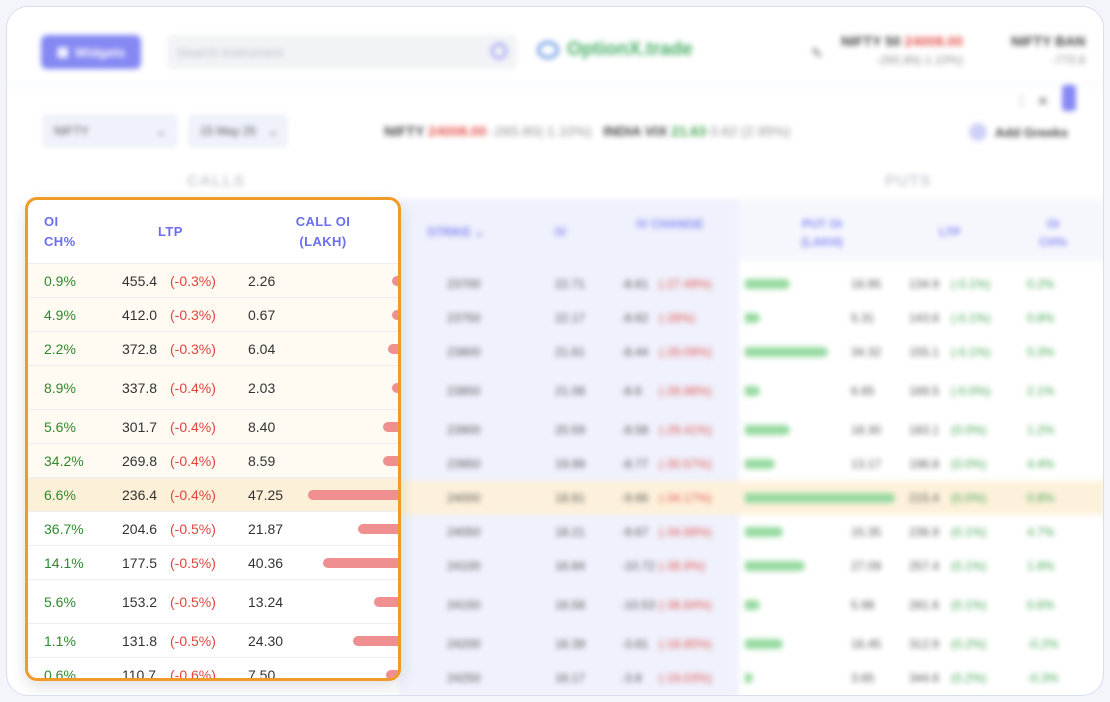  What do you see at coordinates (1041, 430) in the screenshot?
I see `put-oi-change-cell: 1.2%` at bounding box center [1041, 430].